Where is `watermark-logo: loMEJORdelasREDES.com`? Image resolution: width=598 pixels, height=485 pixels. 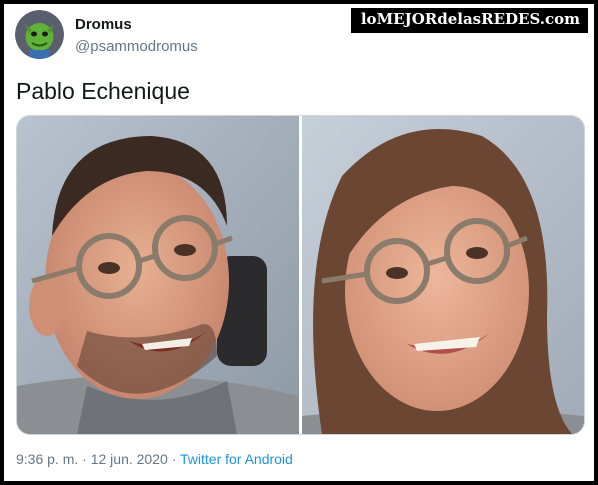 watermark-logo: loMEJORdelasREDES.com is located at coordinates (469, 20).